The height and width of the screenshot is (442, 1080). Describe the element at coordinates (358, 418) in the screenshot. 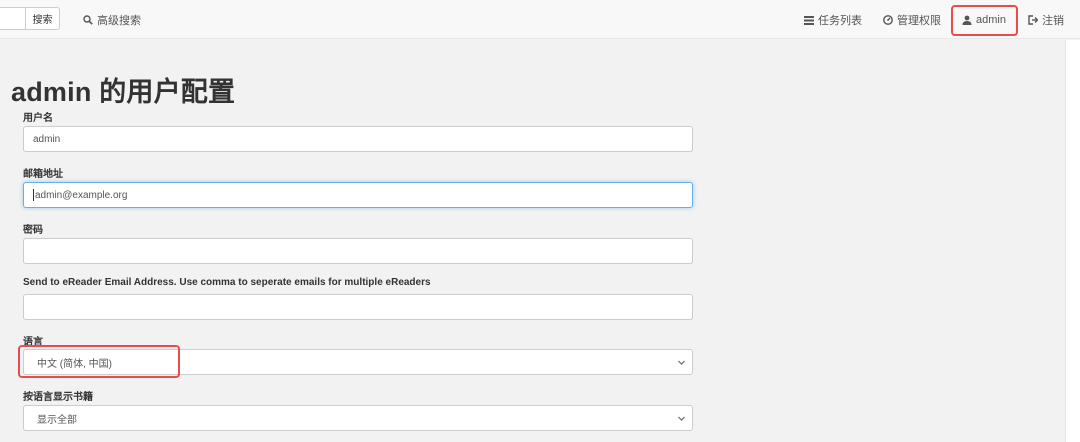

I see `books-language-select: 显示全部` at that location.